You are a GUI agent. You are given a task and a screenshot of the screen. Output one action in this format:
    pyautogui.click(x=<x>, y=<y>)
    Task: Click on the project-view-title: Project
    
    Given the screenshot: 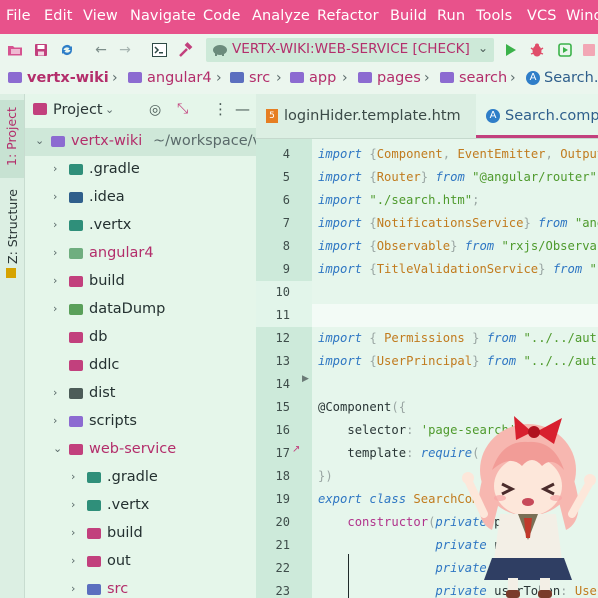 What is the action you would take?
    pyautogui.click(x=78, y=110)
    